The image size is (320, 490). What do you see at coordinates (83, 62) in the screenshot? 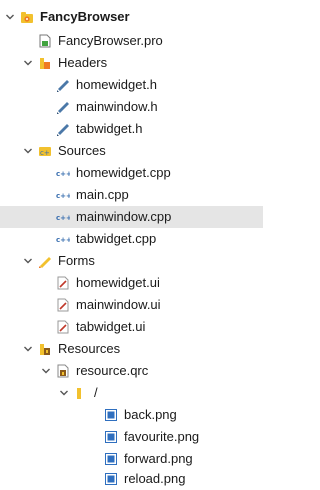
I see `headers-label: Headers` at bounding box center [83, 62].